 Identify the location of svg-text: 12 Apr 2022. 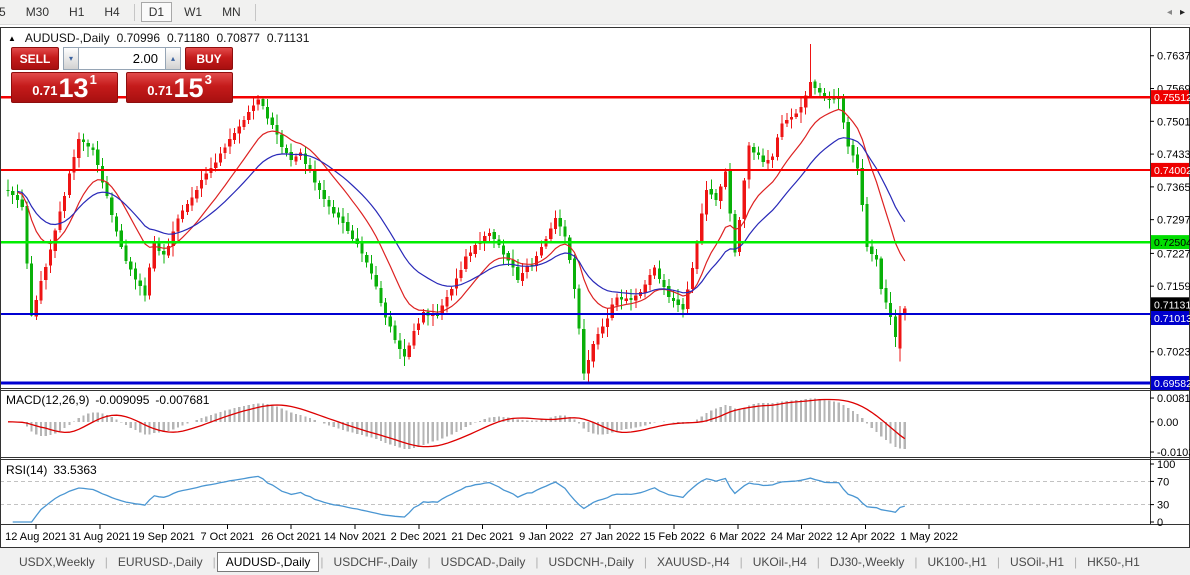
(865, 537).